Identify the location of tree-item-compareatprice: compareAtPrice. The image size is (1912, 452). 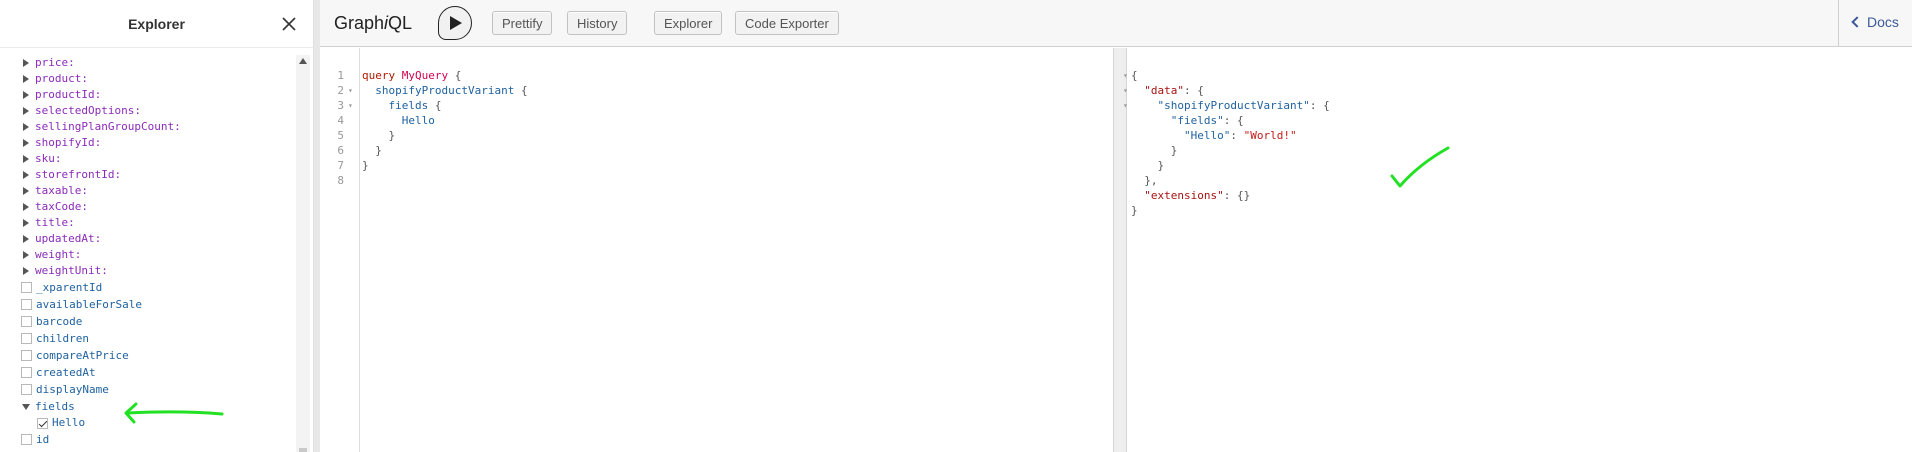
(148, 355).